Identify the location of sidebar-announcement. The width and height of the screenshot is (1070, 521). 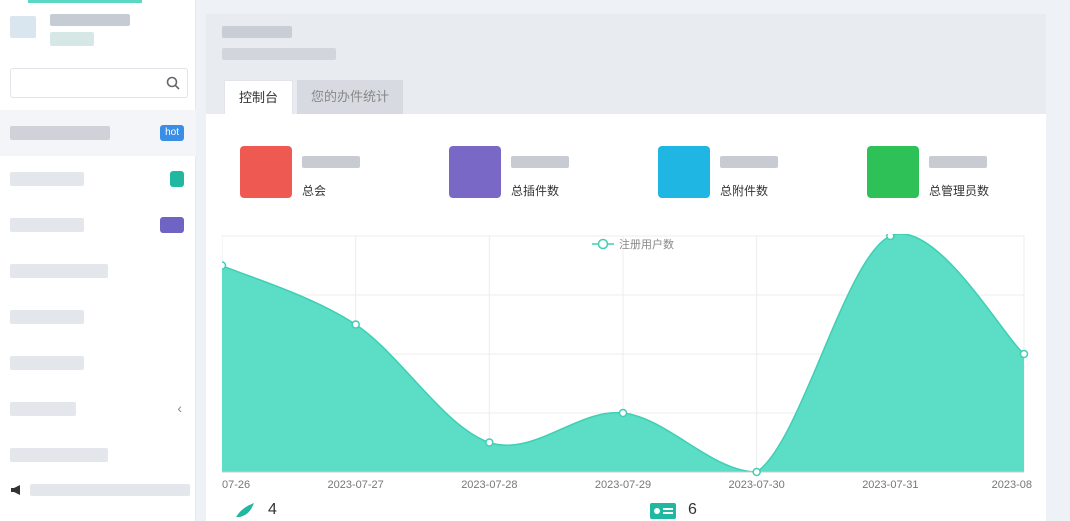
(100, 490).